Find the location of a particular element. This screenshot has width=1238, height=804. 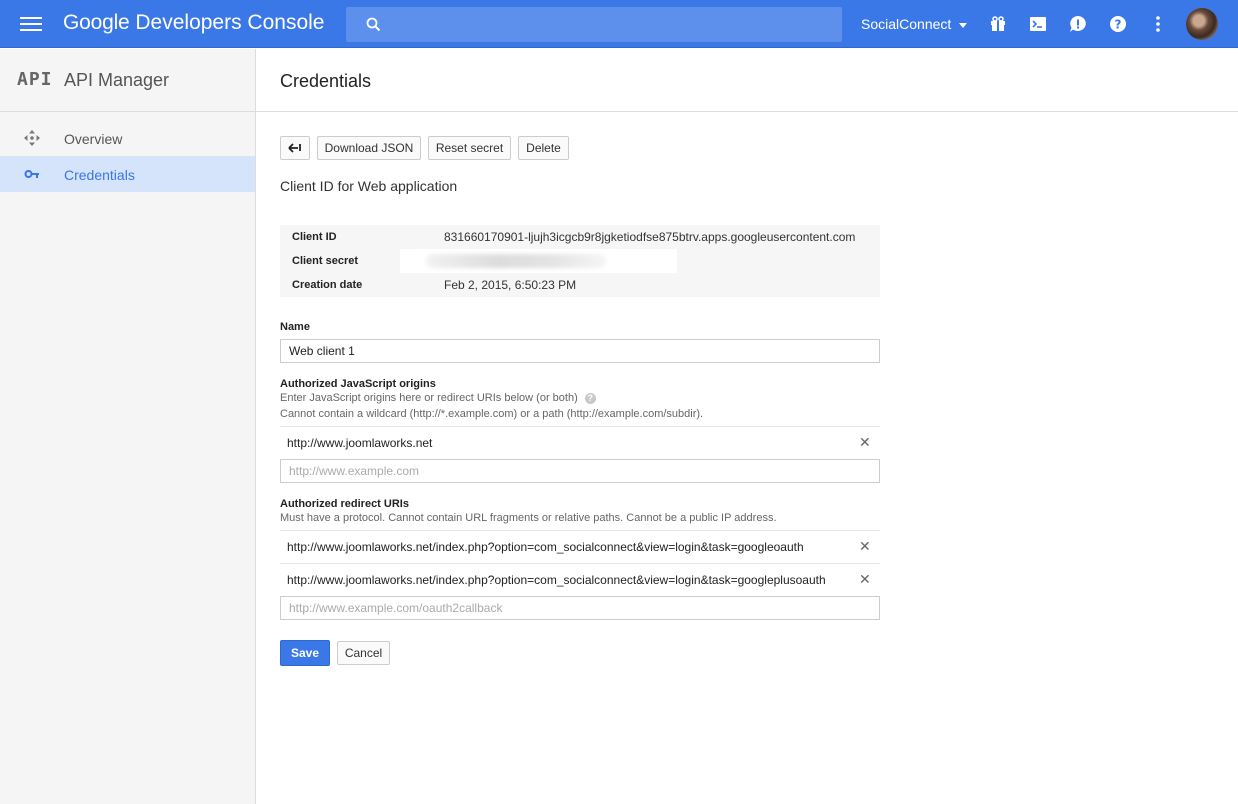

sidebar-header: API API Manager is located at coordinates (127, 80).